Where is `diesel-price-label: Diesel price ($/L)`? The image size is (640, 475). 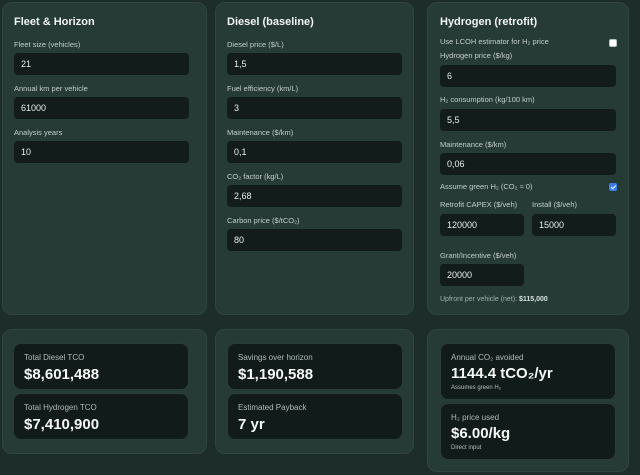 diesel-price-label: Diesel price ($/L) is located at coordinates (255, 44).